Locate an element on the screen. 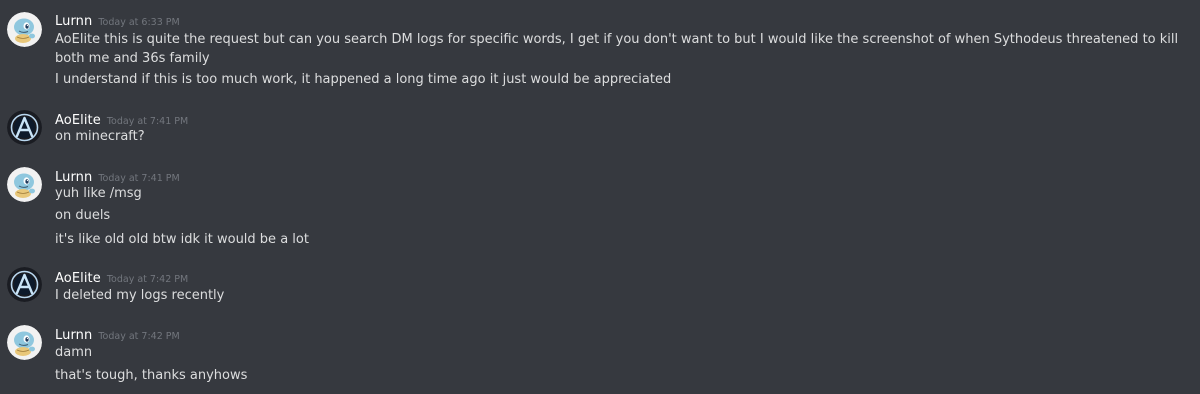 This screenshot has width=1200, height=394. message-header: AoElite Today at 7:41 PM is located at coordinates (122, 118).